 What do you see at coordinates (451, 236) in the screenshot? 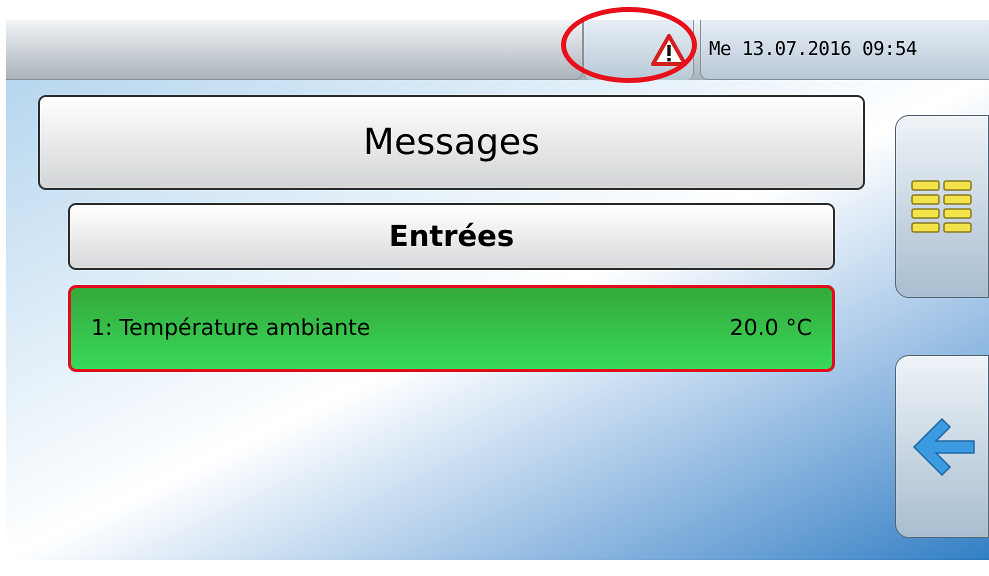
I see `section-button: Entrées` at bounding box center [451, 236].